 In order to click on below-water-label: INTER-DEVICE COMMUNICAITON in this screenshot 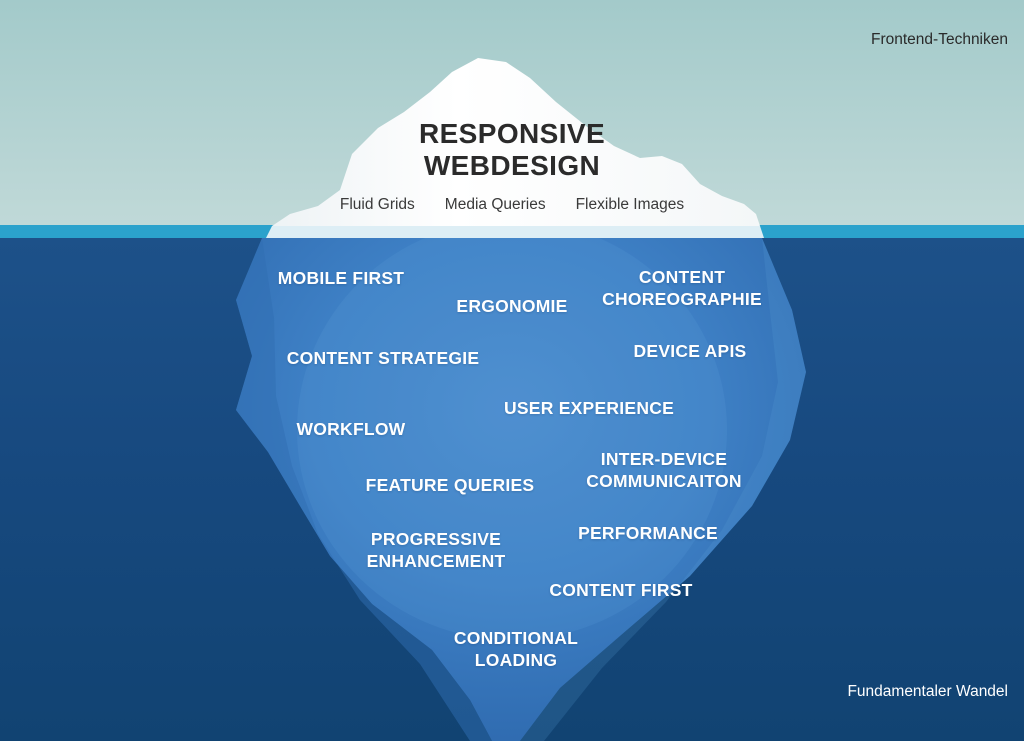, I will do `click(664, 469)`.